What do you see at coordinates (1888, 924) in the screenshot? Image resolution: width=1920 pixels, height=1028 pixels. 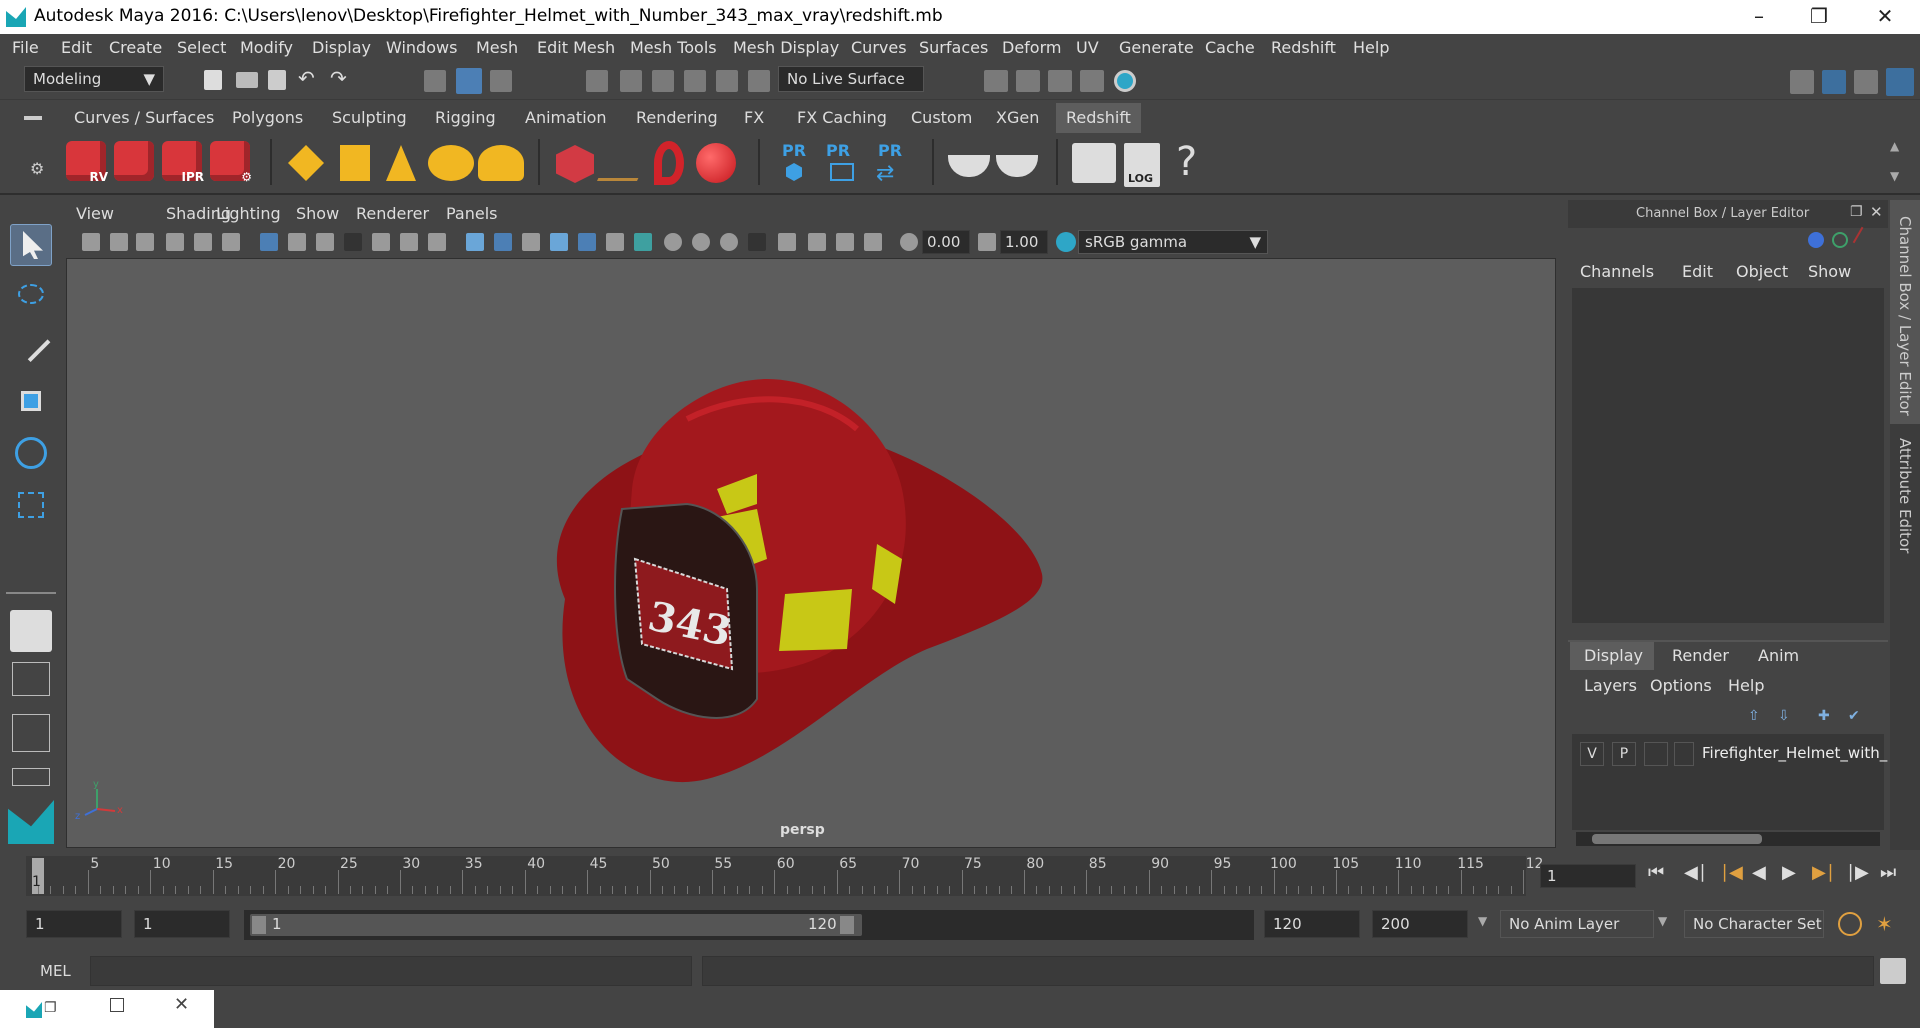 I see `preferences-icon: ✶` at bounding box center [1888, 924].